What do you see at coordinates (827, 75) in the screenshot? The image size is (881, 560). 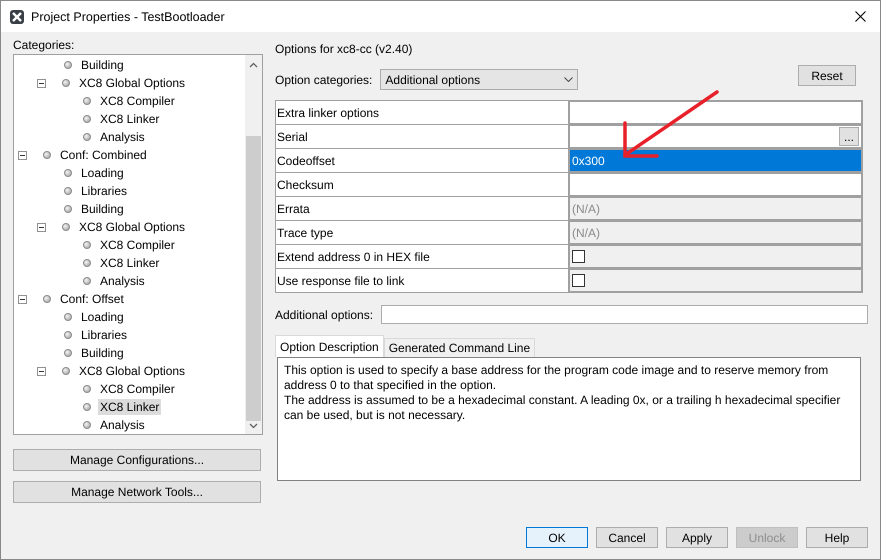 I see `reset-button: Reset` at bounding box center [827, 75].